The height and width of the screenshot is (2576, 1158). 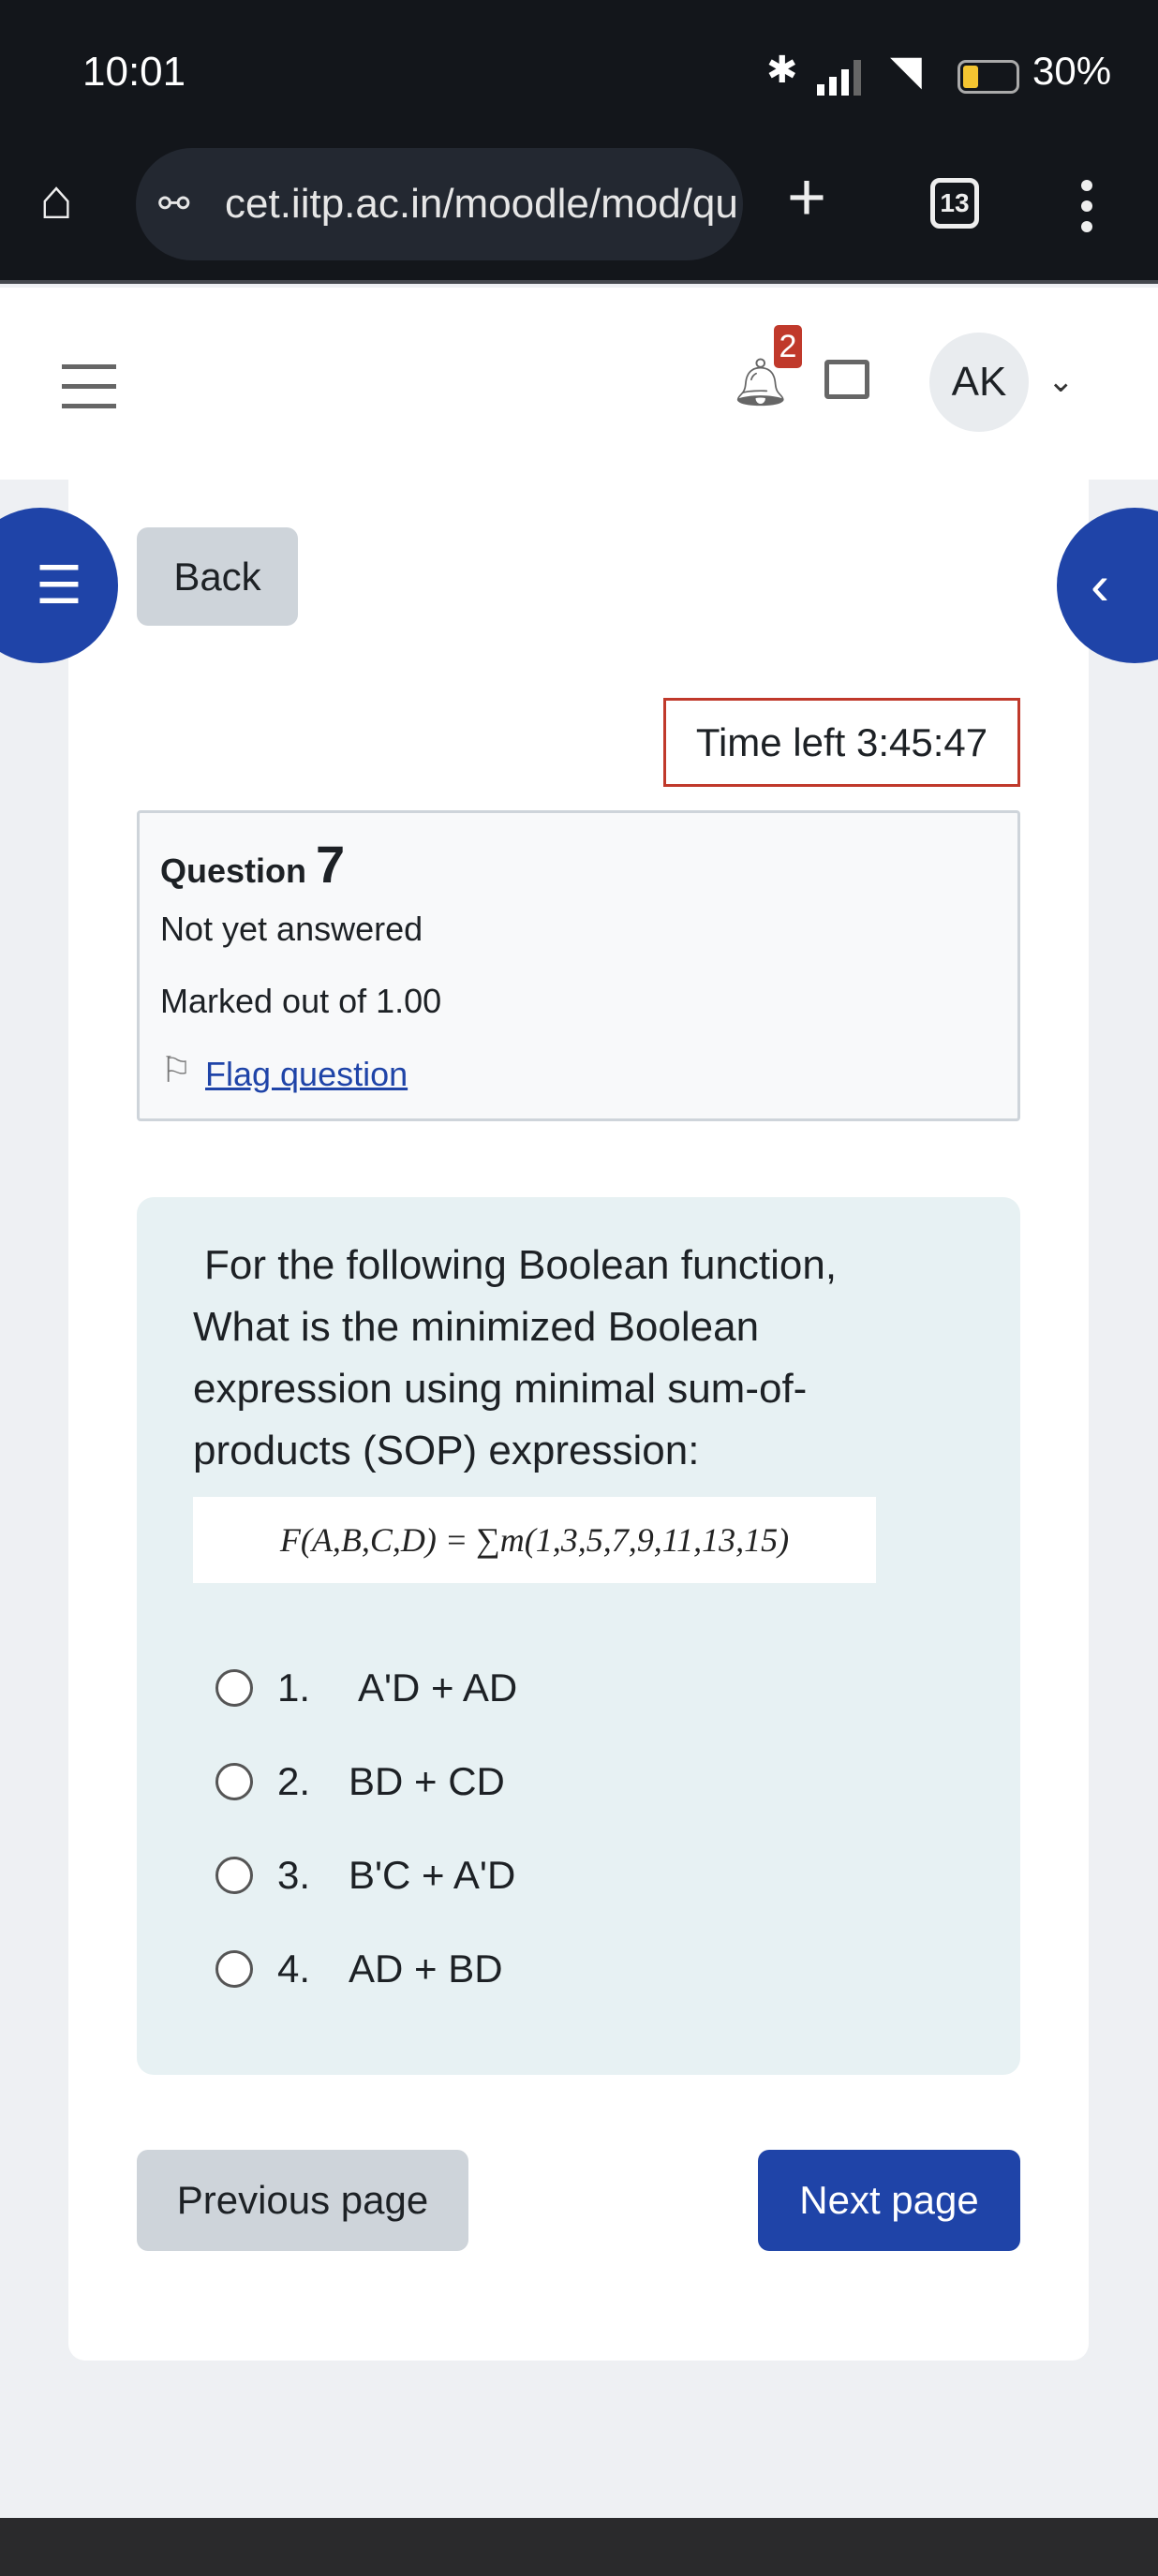 I want to click on next-page-button: Next page, so click(x=889, y=2200).